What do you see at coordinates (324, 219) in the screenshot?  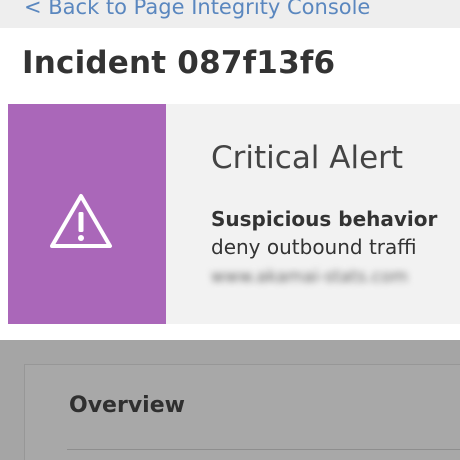 I see `alert-description: Suspicious behavior` at bounding box center [324, 219].